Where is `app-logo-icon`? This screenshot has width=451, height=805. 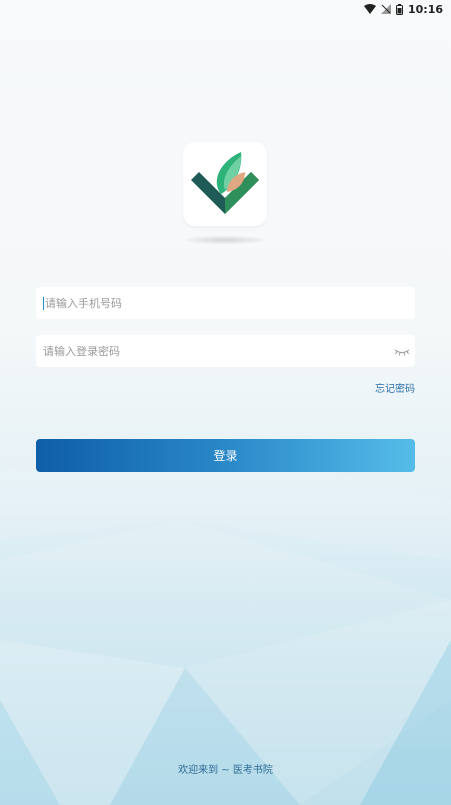
app-logo-icon is located at coordinates (225, 183).